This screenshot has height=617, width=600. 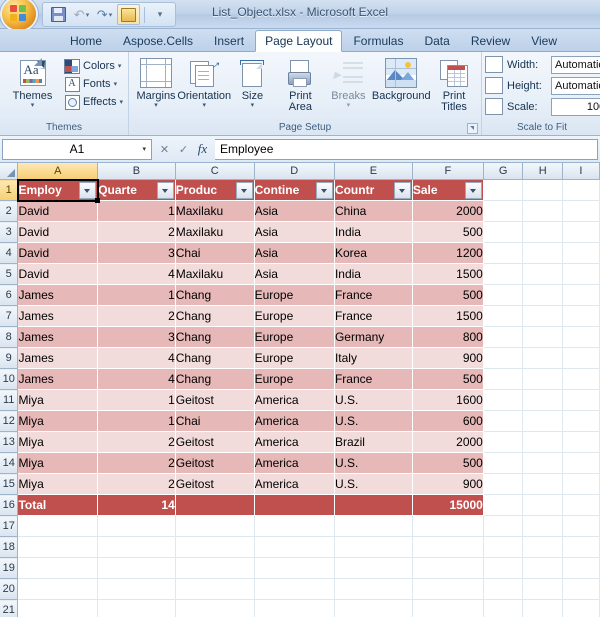 I want to click on cell-B6: 1, so click(x=137, y=295).